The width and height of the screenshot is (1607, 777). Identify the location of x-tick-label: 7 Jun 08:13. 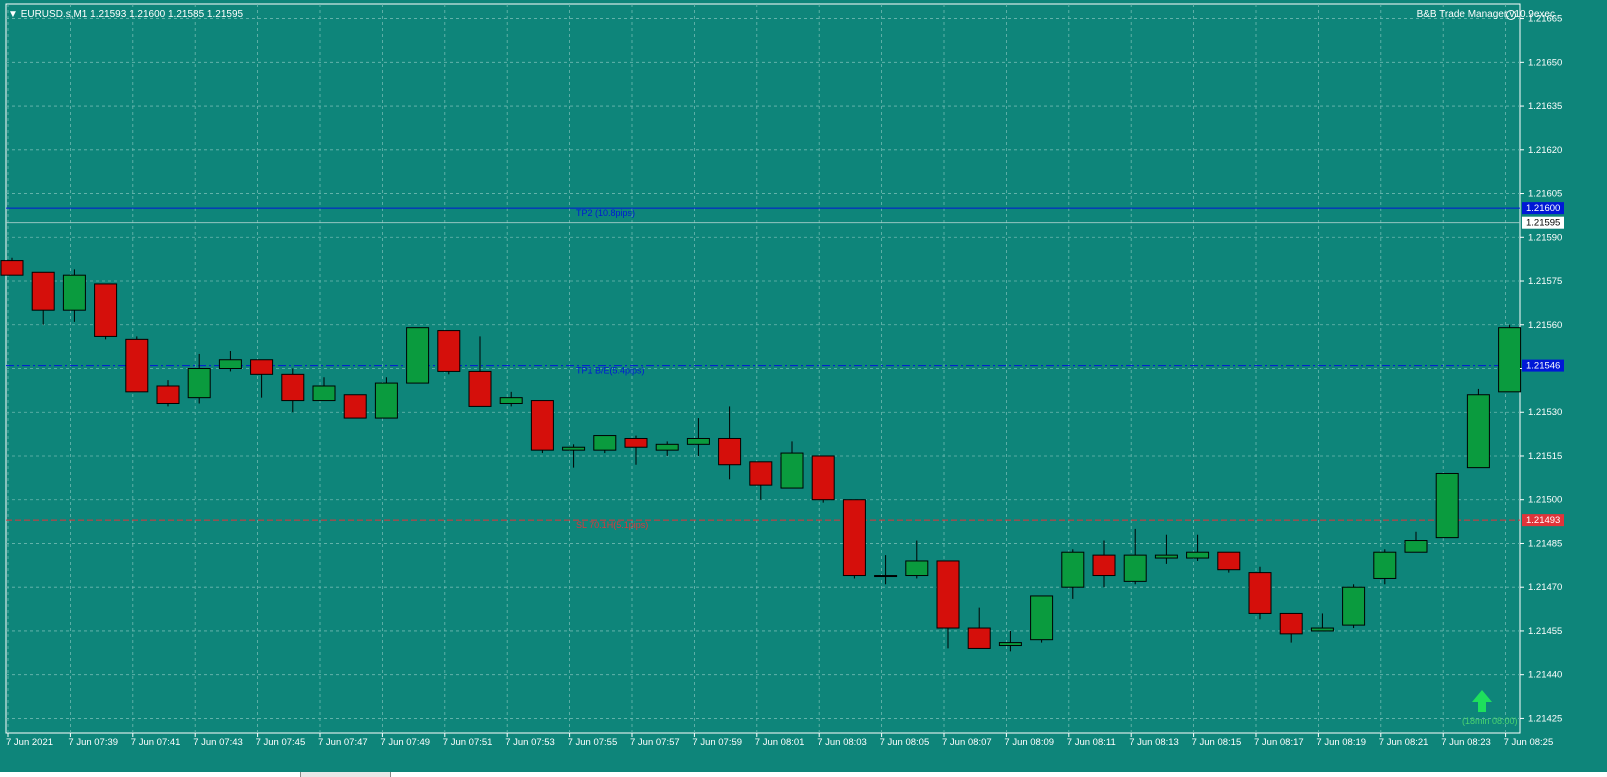
(1154, 742).